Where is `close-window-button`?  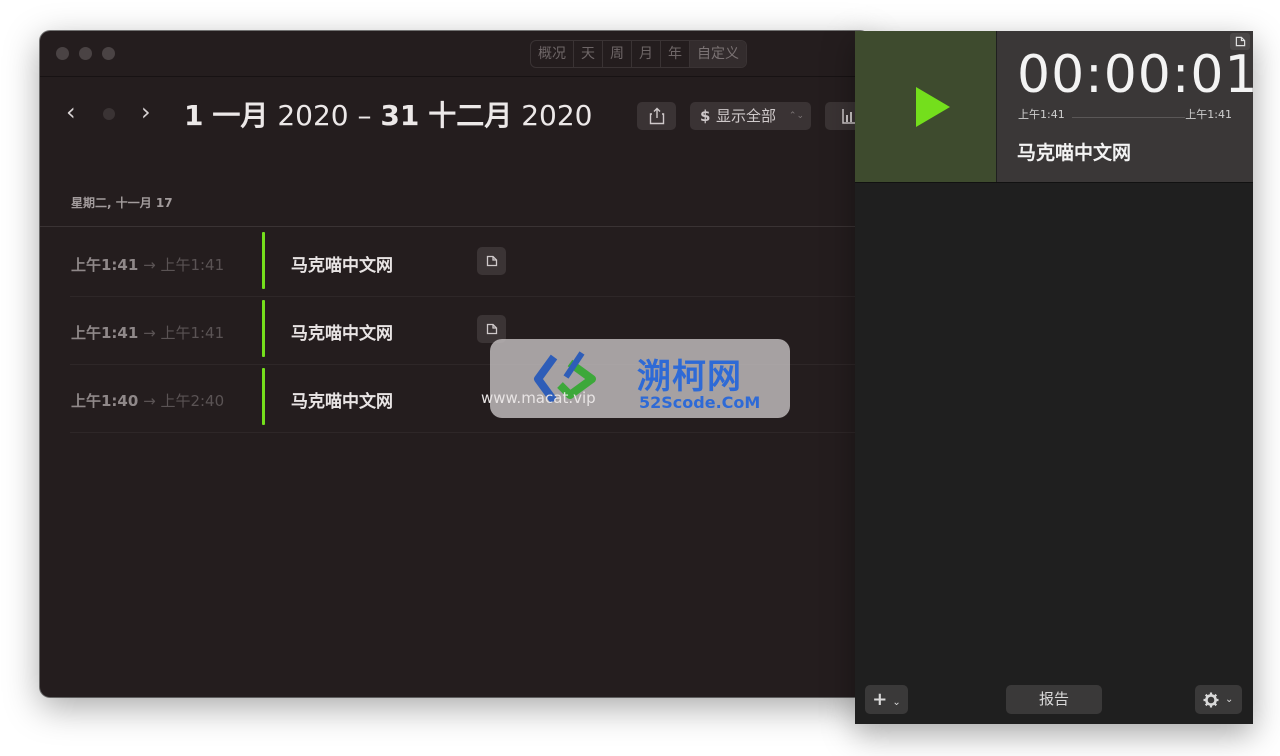 close-window-button is located at coordinates (62, 53).